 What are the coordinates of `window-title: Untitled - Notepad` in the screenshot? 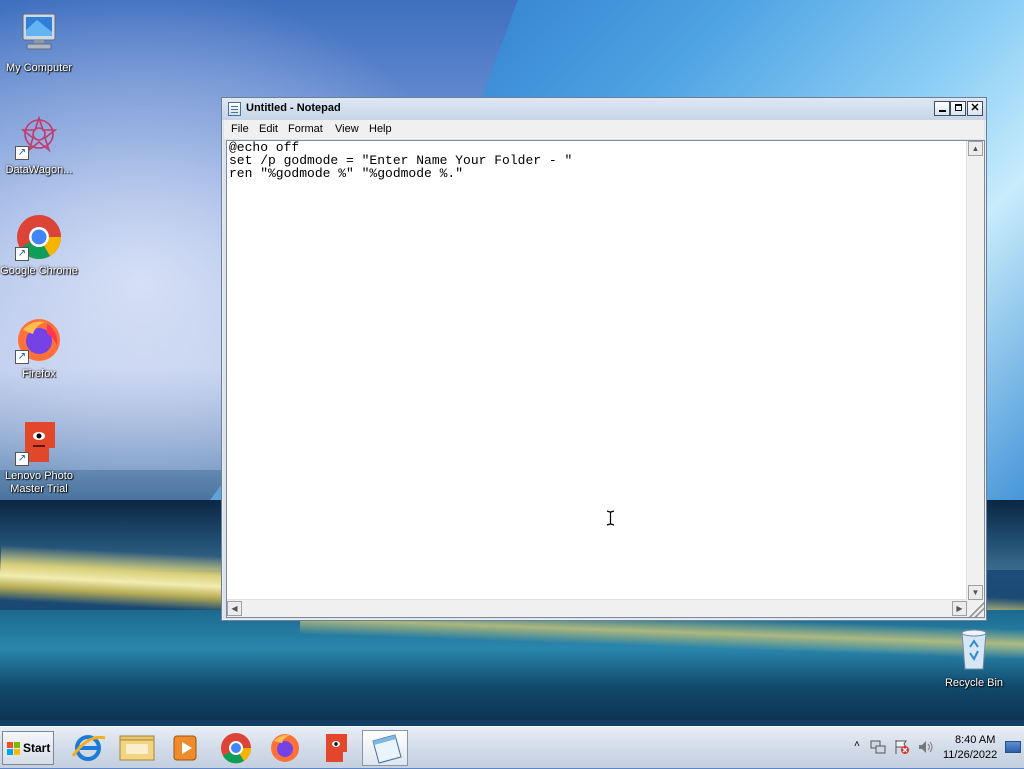 It's located at (293, 108).